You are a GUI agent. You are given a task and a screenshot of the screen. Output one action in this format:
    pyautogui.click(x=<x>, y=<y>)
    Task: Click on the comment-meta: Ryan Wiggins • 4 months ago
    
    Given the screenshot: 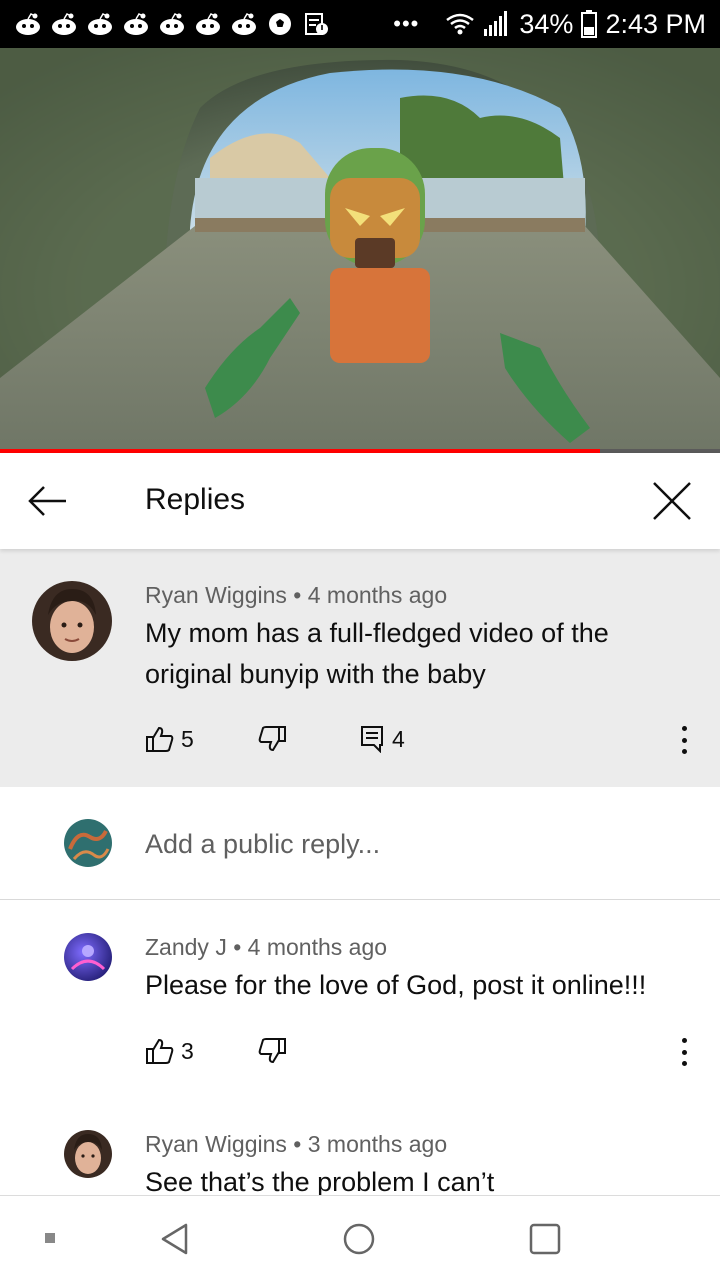 What is the action you would take?
    pyautogui.click(x=296, y=595)
    